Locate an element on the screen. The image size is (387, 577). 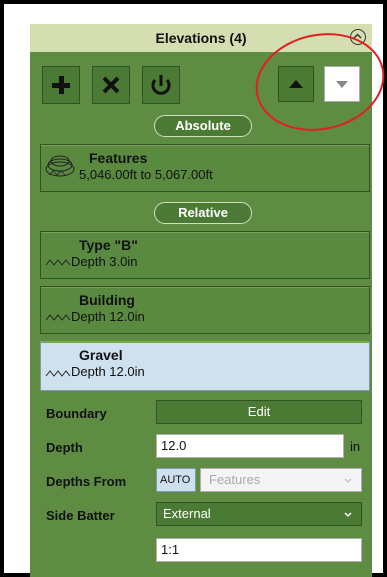
x-icon is located at coordinates (111, 85).